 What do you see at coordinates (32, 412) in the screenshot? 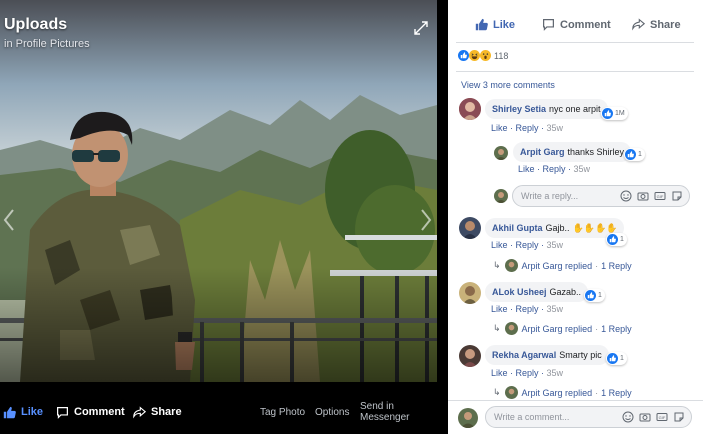
I see `photo-like-label: Like` at bounding box center [32, 412].